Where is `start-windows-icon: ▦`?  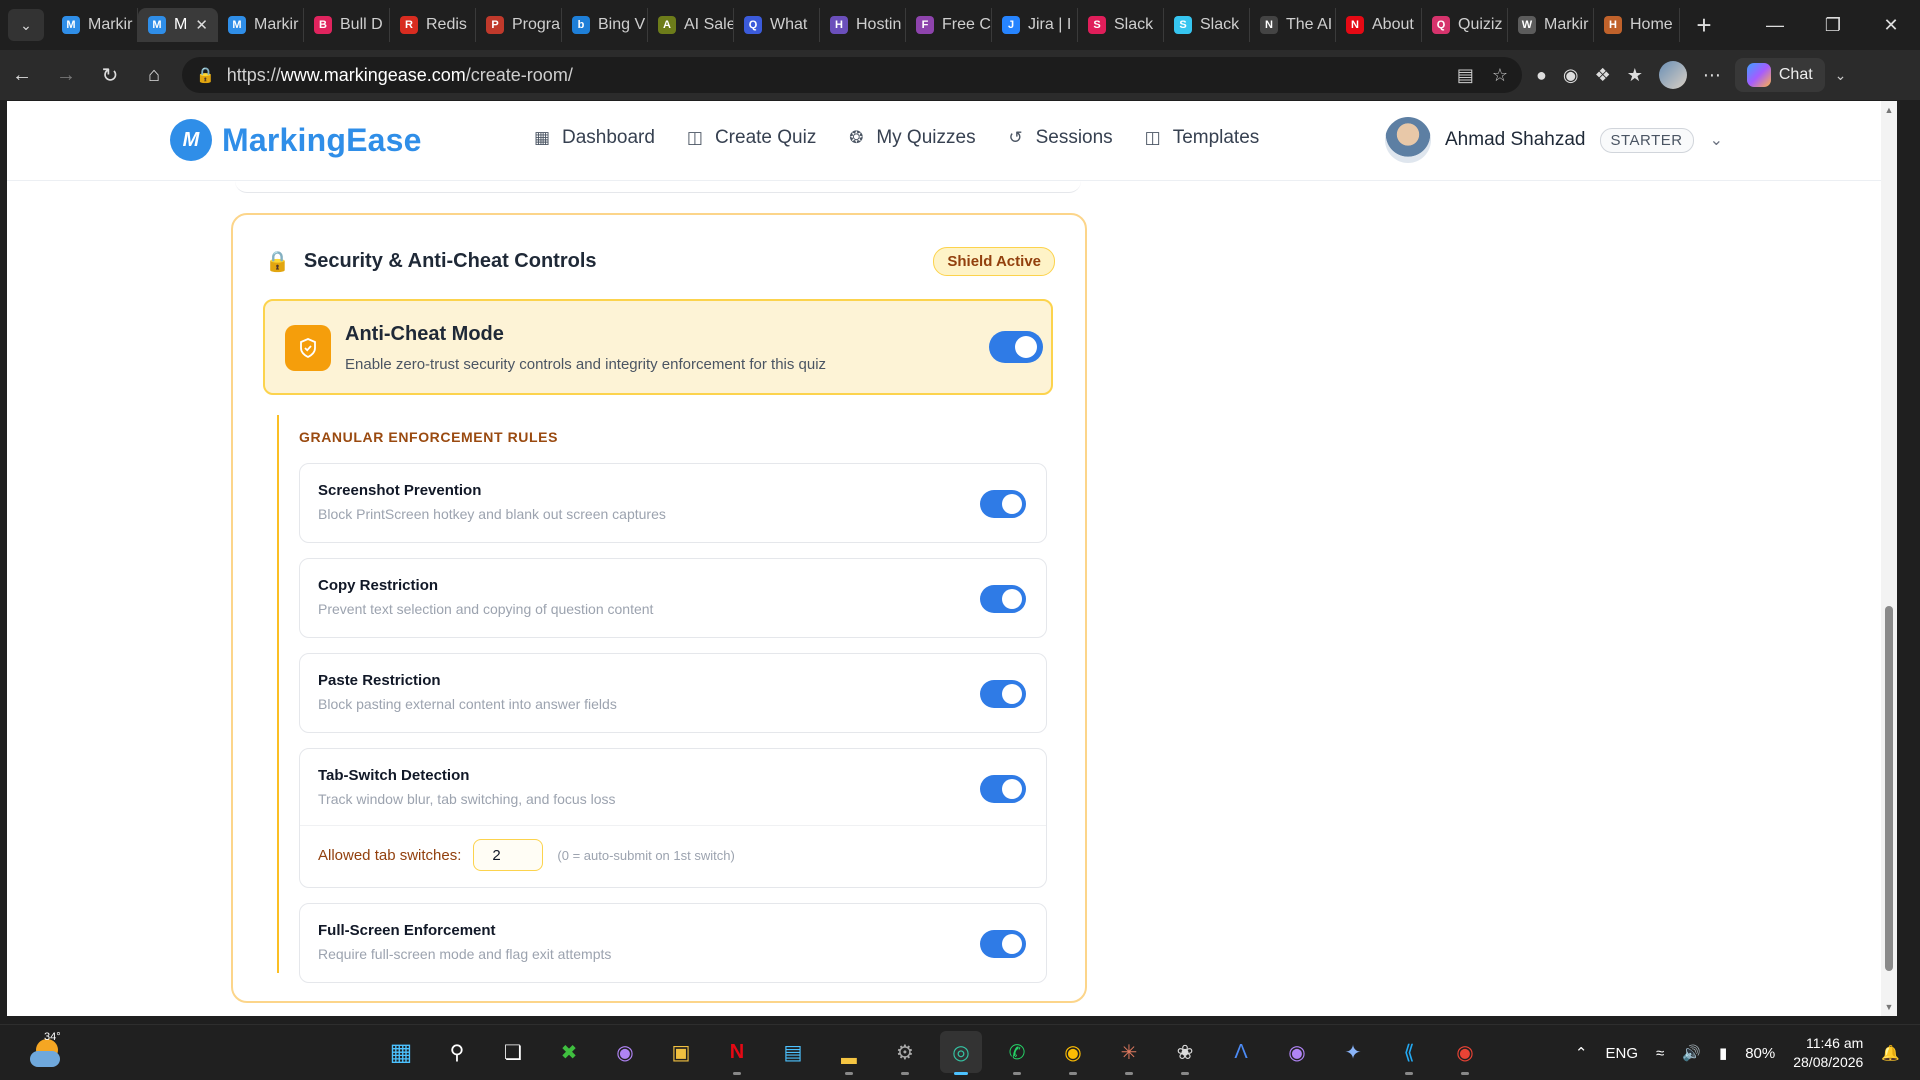 start-windows-icon: ▦ is located at coordinates (401, 1052).